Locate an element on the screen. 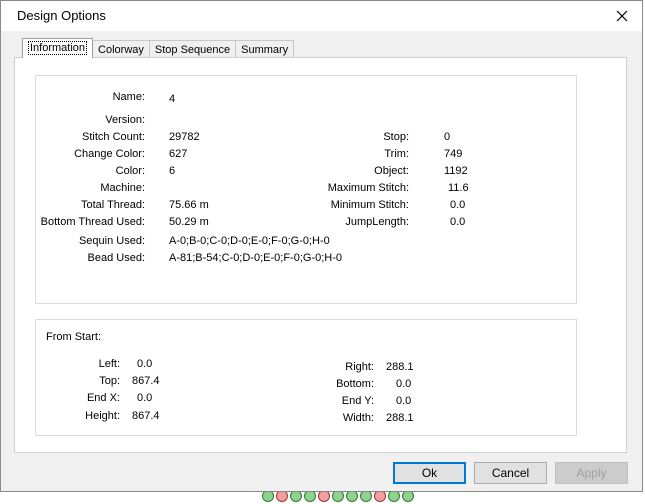  bottom-thread-value: 50.29 m is located at coordinates (189, 222).